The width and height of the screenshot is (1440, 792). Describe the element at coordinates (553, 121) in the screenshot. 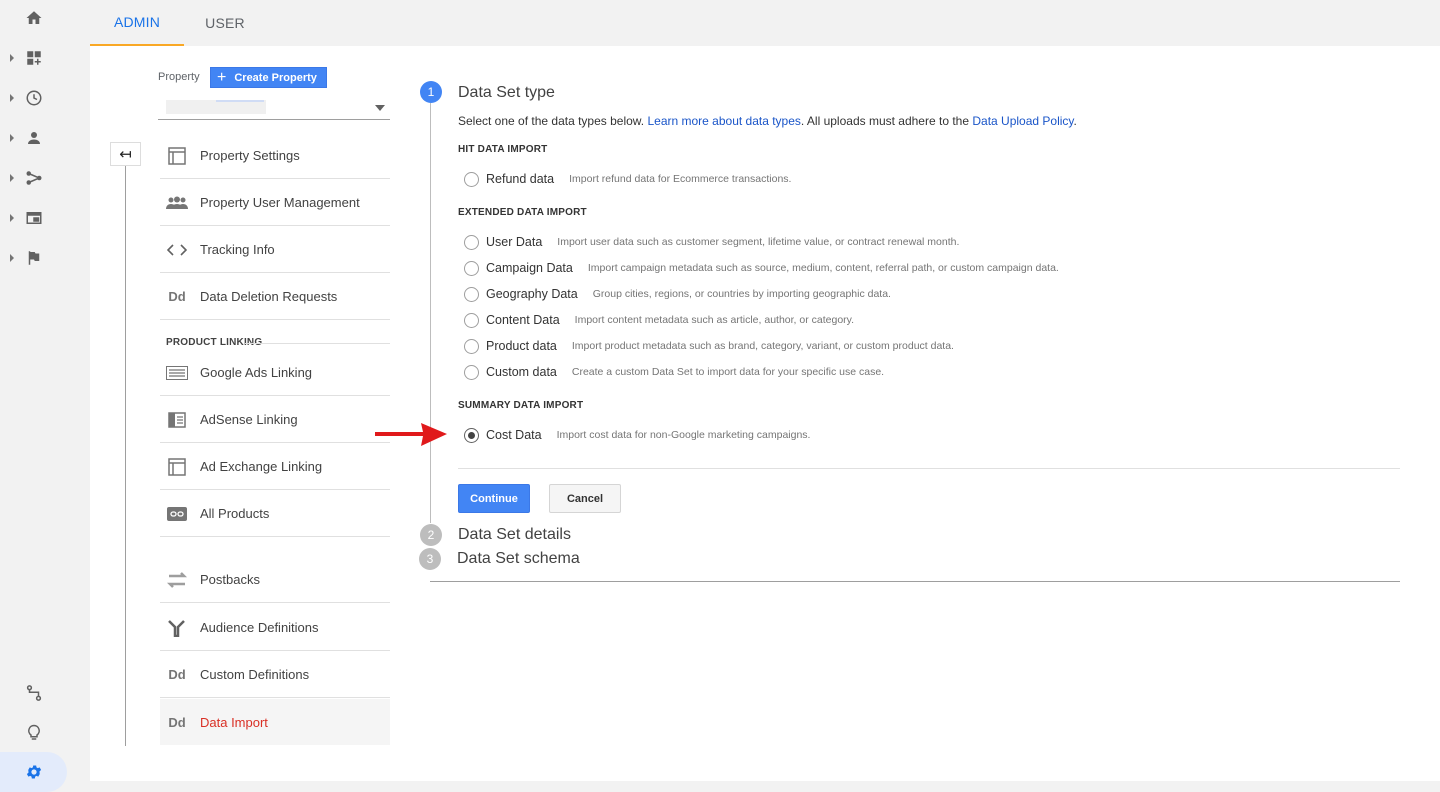

I see `description-text: Select one of the data types below.` at that location.